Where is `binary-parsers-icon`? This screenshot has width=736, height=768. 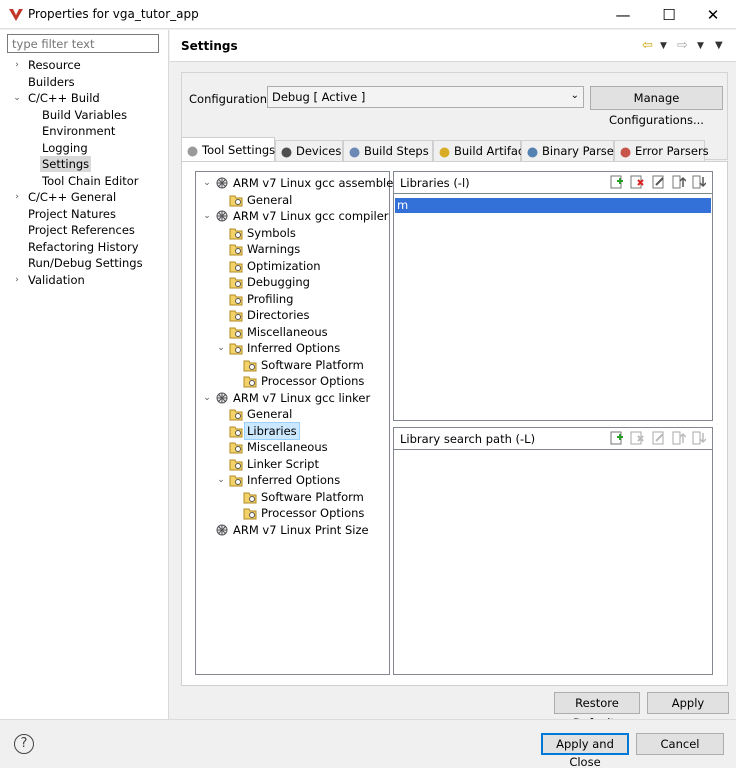 binary-parsers-icon is located at coordinates (532, 151).